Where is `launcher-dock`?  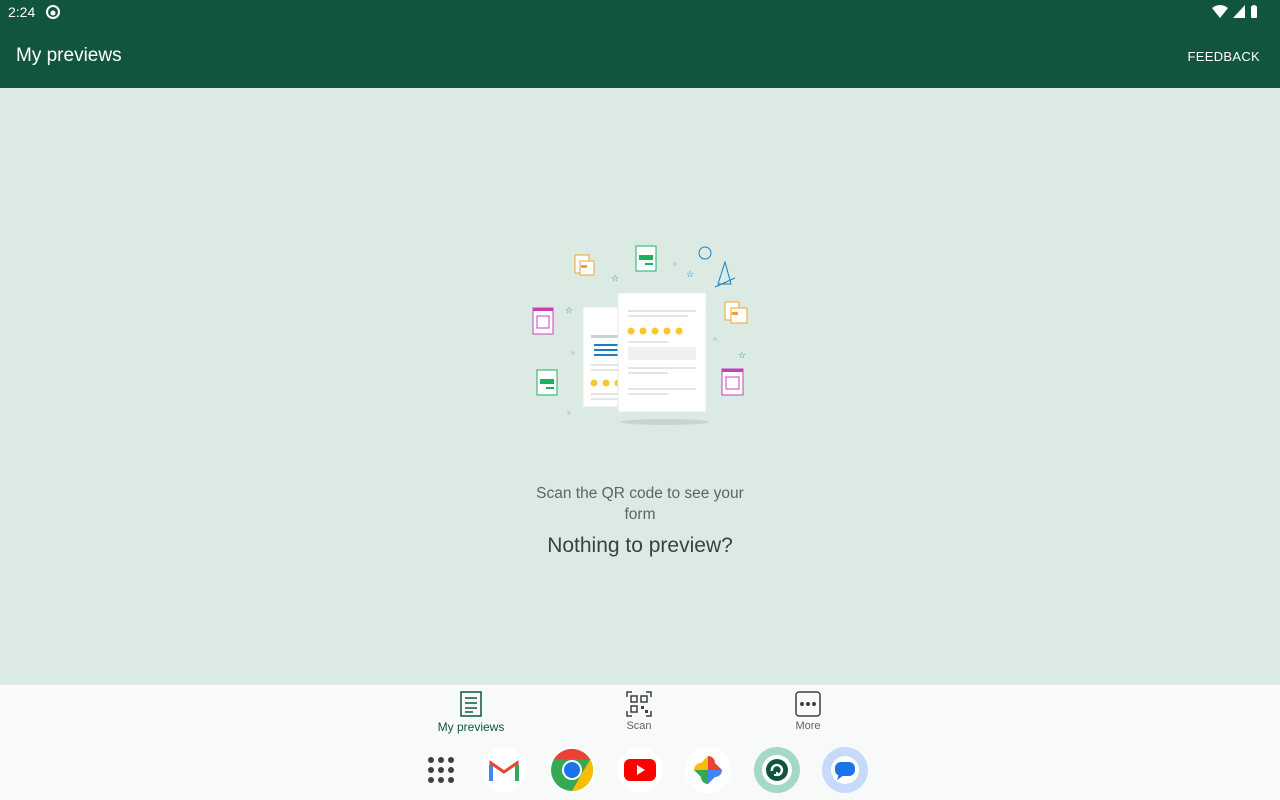
launcher-dock is located at coordinates (640, 770).